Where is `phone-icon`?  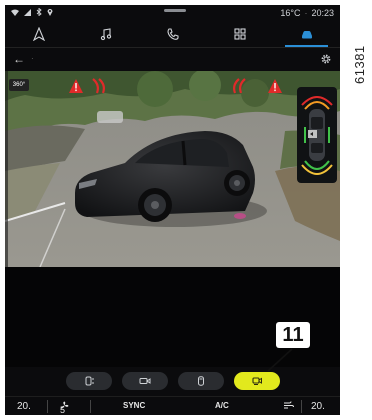
phone-icon is located at coordinates (172, 34).